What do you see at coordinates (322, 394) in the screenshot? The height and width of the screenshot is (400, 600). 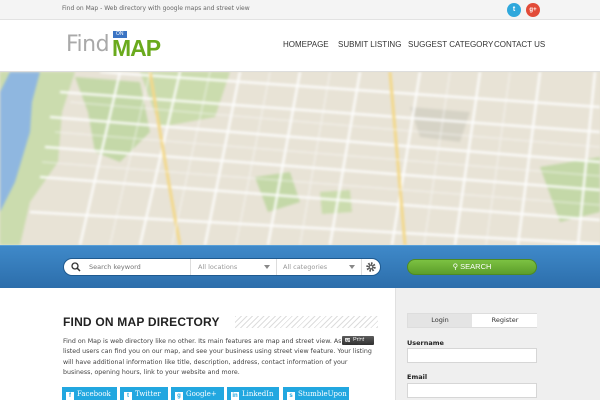 I see `share-label: StumbleUpon` at bounding box center [322, 394].